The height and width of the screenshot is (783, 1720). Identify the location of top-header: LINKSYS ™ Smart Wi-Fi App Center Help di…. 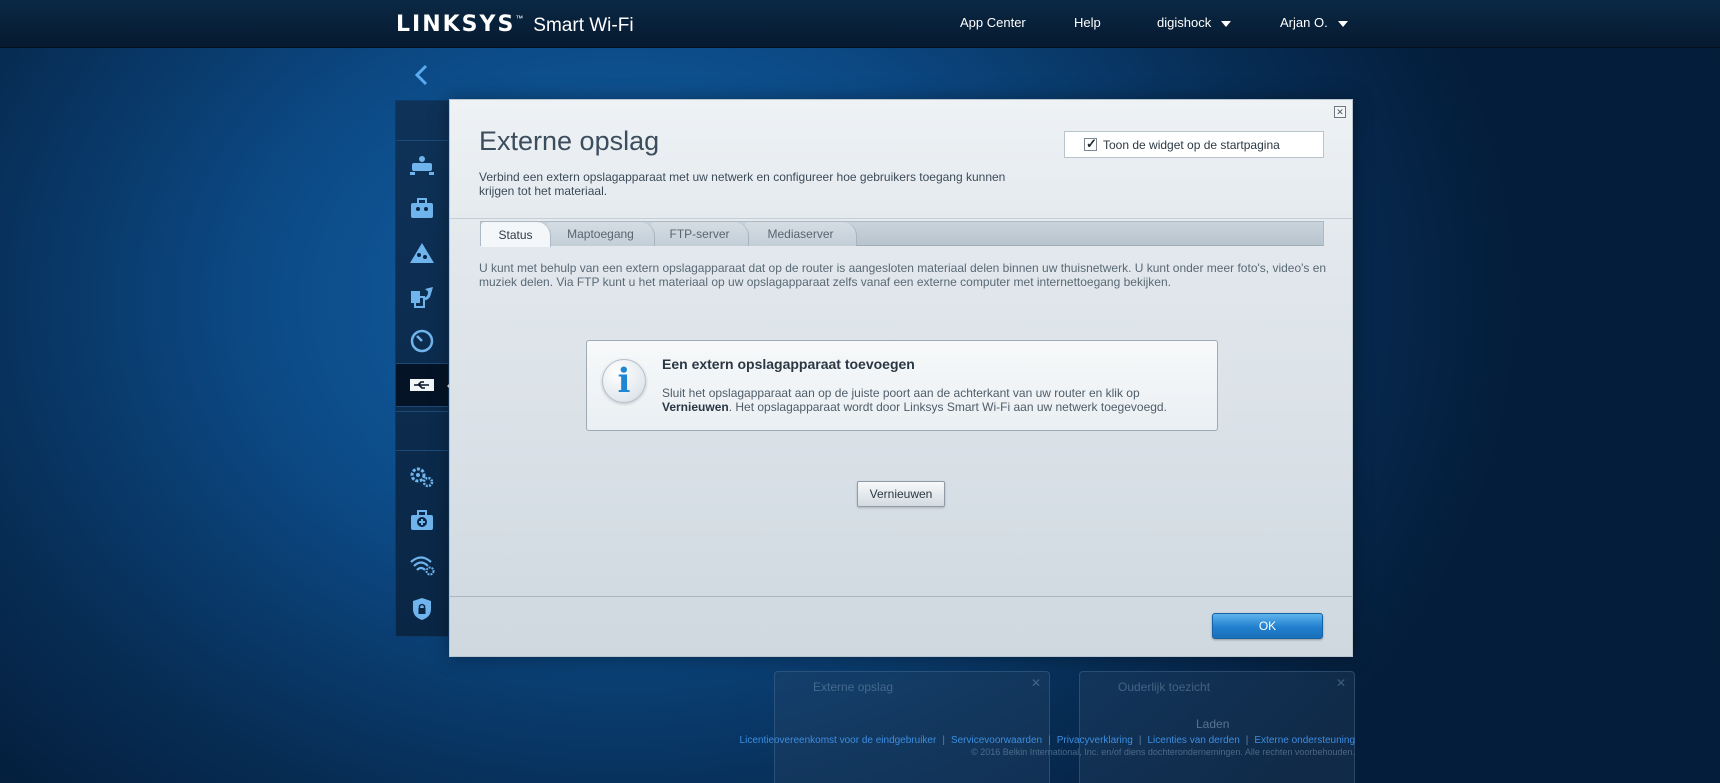
(860, 24).